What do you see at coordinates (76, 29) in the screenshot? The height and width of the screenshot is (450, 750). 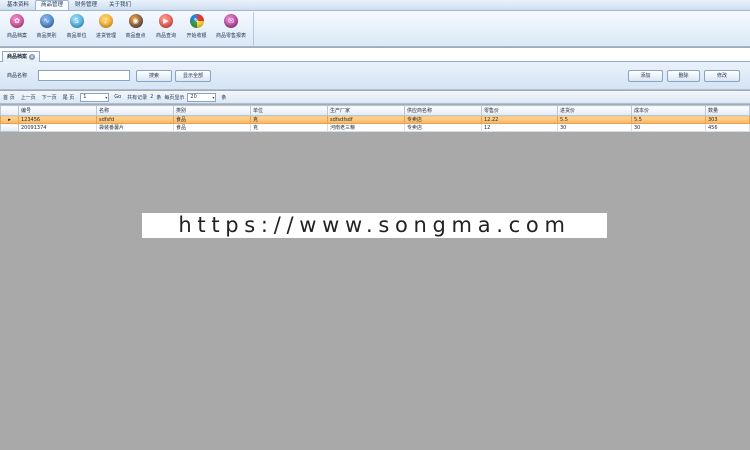 I see `unit-button: S 商品单位` at bounding box center [76, 29].